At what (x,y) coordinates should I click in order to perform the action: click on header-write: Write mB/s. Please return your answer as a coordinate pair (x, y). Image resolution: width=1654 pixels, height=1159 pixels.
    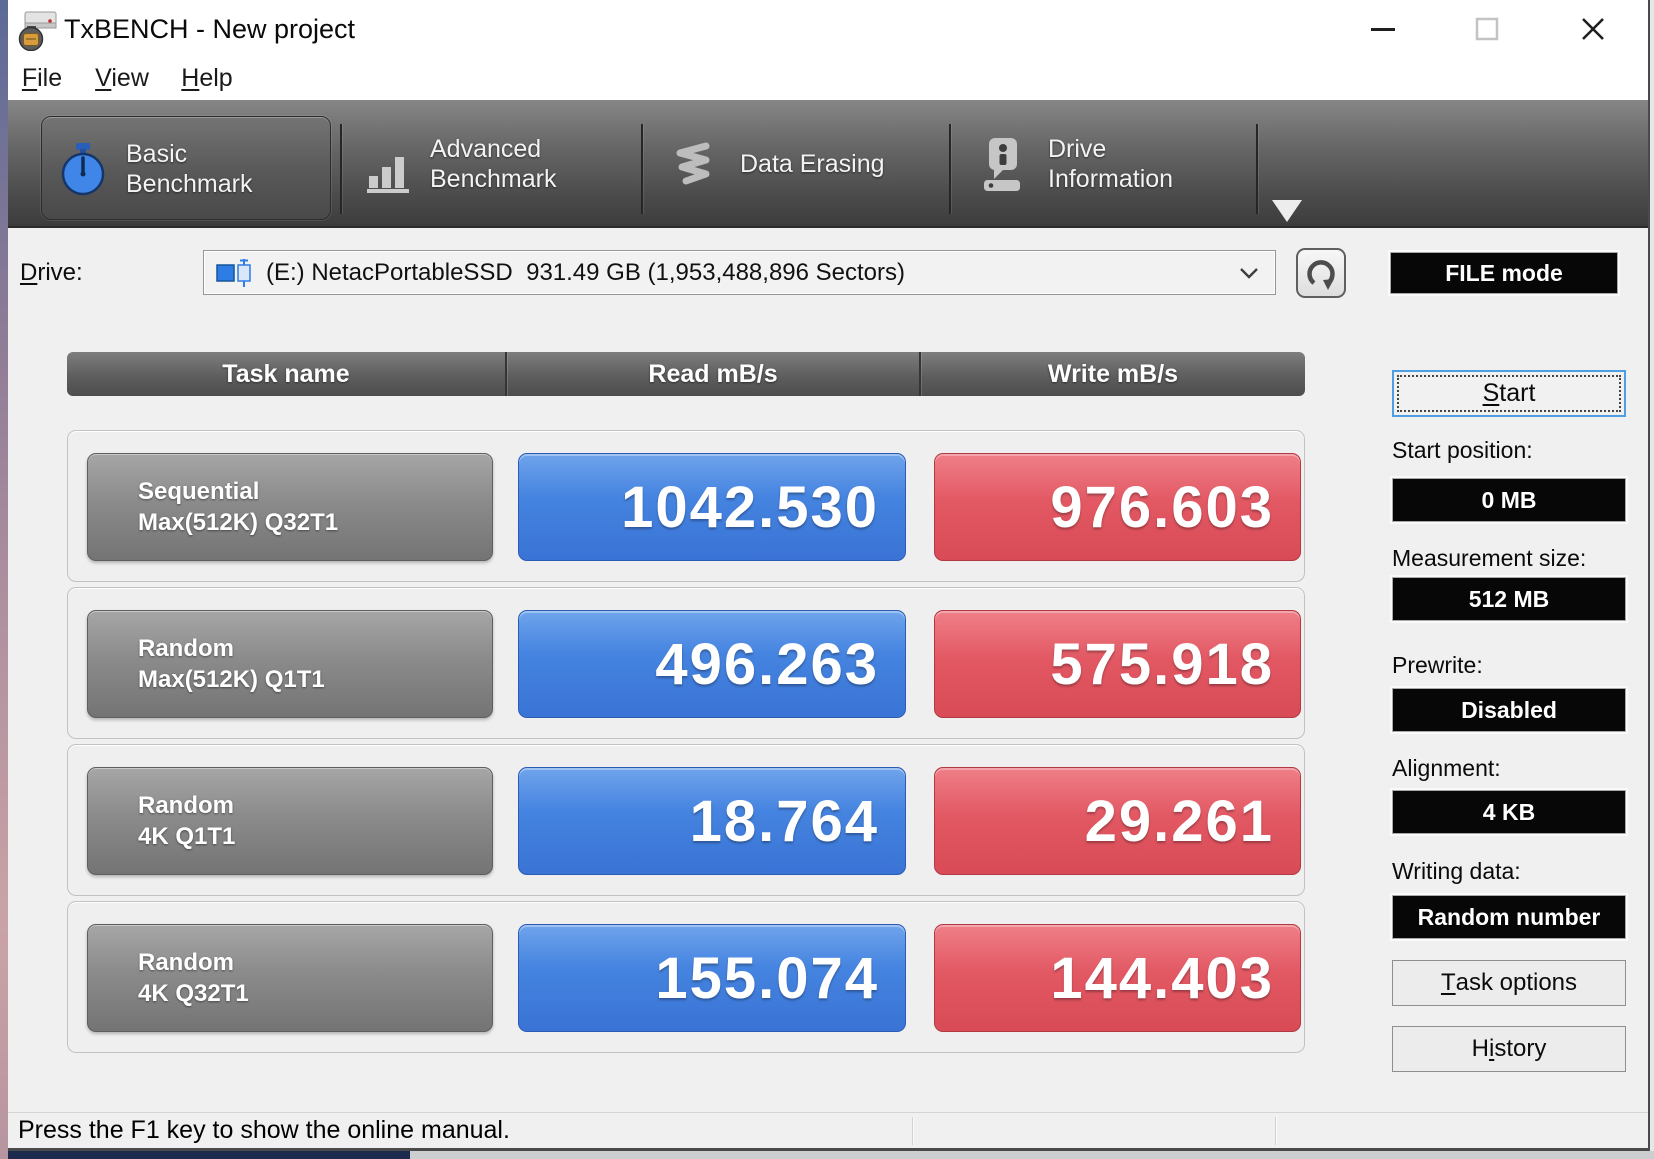
    Looking at the image, I should click on (1112, 374).